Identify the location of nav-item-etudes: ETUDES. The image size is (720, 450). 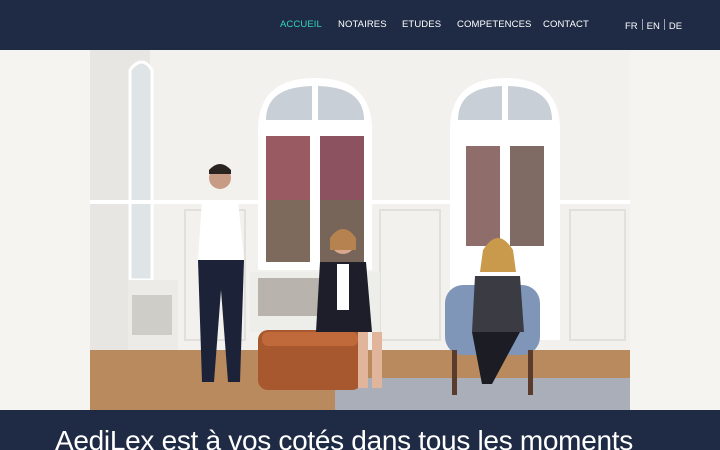
(421, 25).